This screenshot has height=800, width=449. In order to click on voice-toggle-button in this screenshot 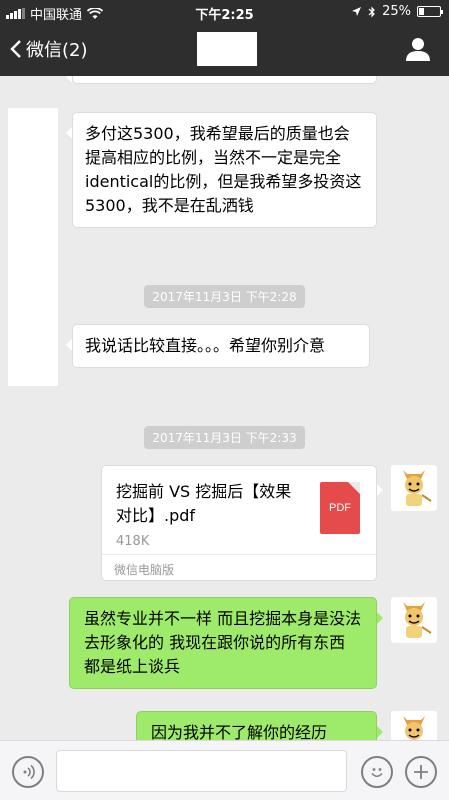, I will do `click(28, 772)`.